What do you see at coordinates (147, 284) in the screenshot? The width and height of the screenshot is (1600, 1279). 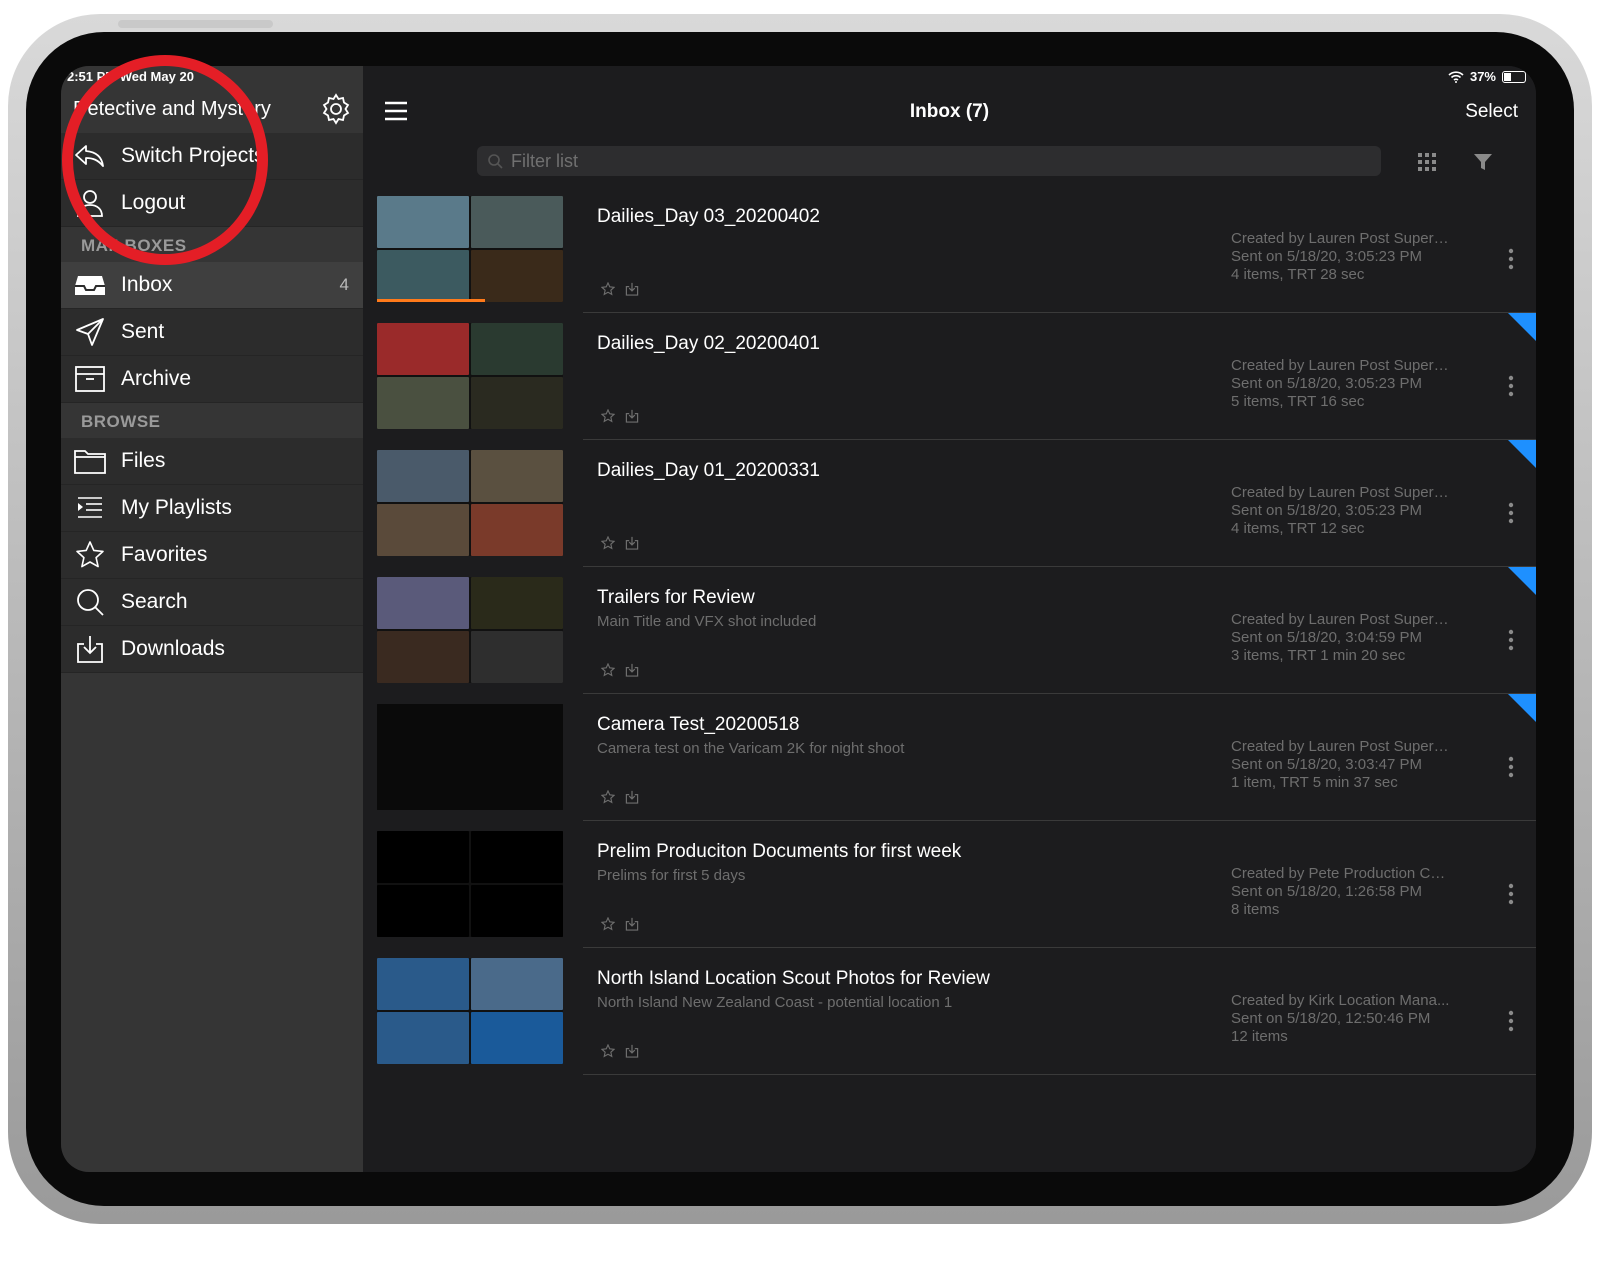 I see `sidebar-item-label: Inbox` at bounding box center [147, 284].